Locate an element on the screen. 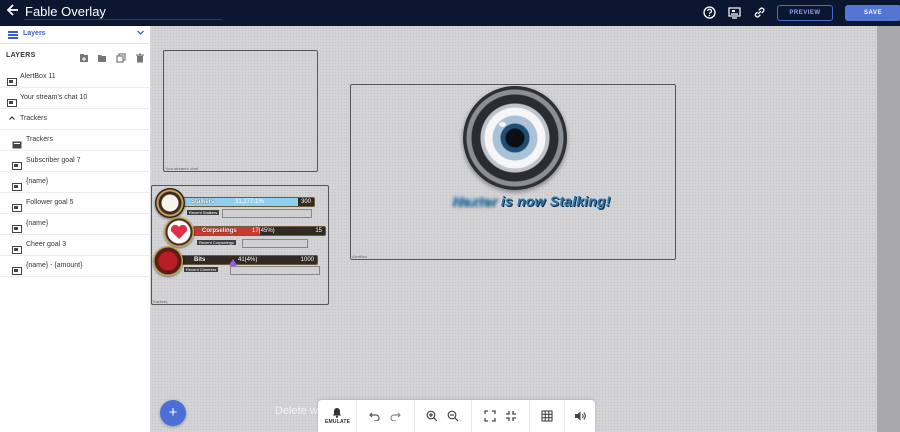  bits-gem-icon is located at coordinates (233, 261).